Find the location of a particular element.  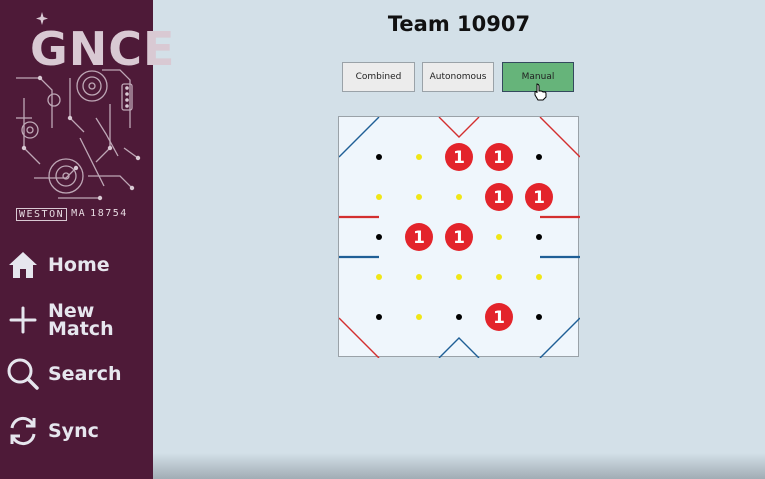

sidebar-item-search: Search is located at coordinates (64, 374).